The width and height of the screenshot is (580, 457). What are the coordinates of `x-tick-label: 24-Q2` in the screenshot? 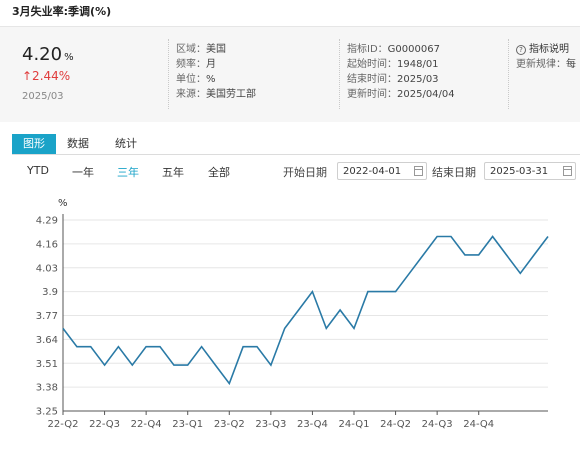 It's located at (395, 424).